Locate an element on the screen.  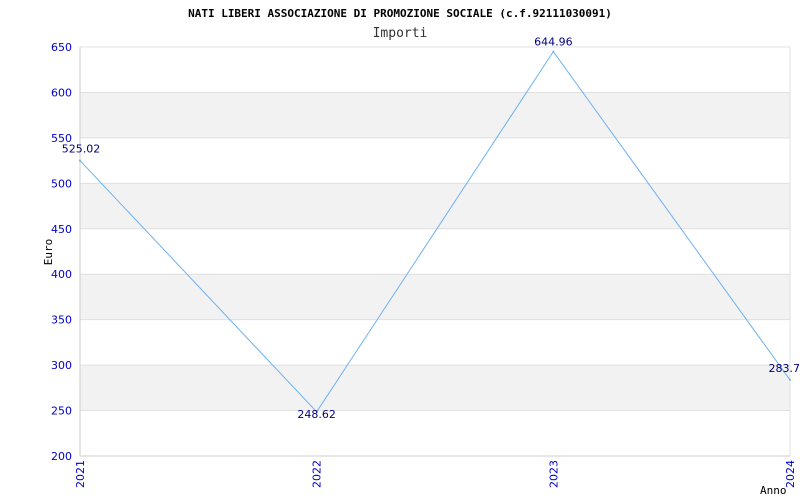
chart-subtitle: Importi is located at coordinates (400, 33).